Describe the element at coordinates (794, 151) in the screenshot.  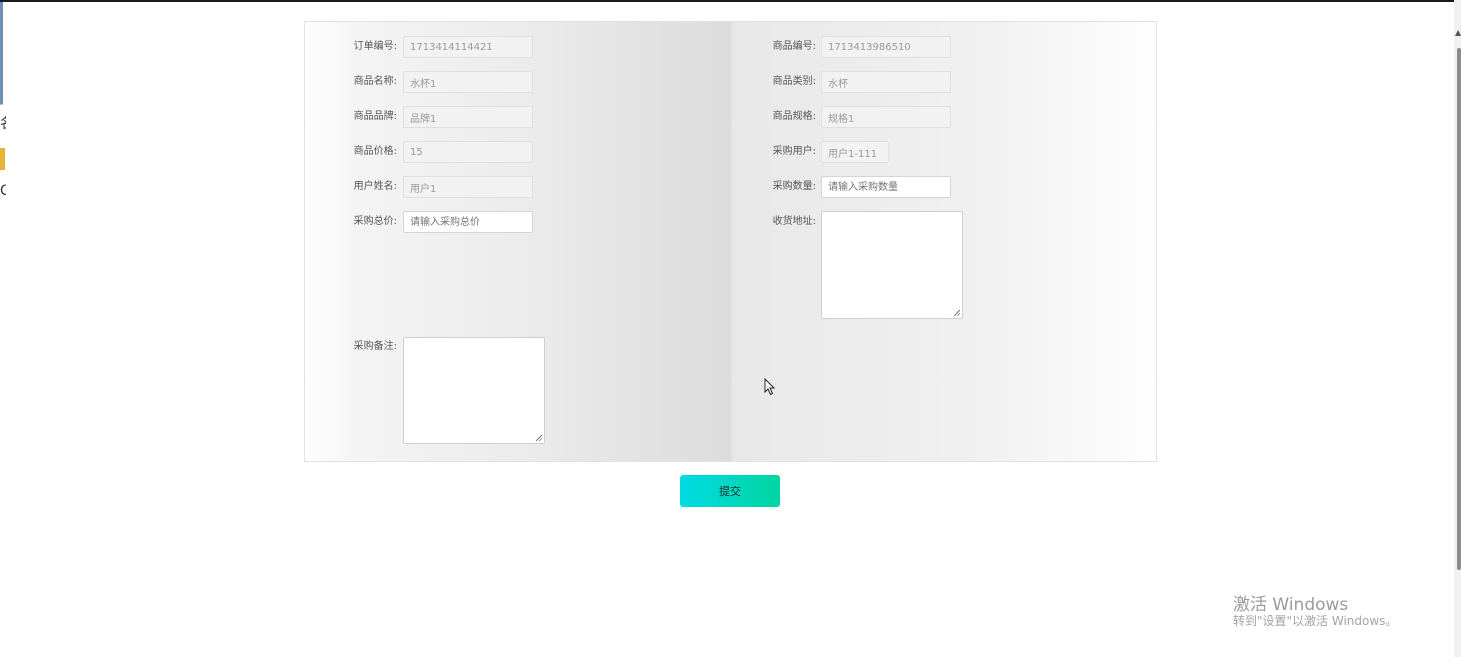
I see `purchase-user-label: 采购用户:` at that location.